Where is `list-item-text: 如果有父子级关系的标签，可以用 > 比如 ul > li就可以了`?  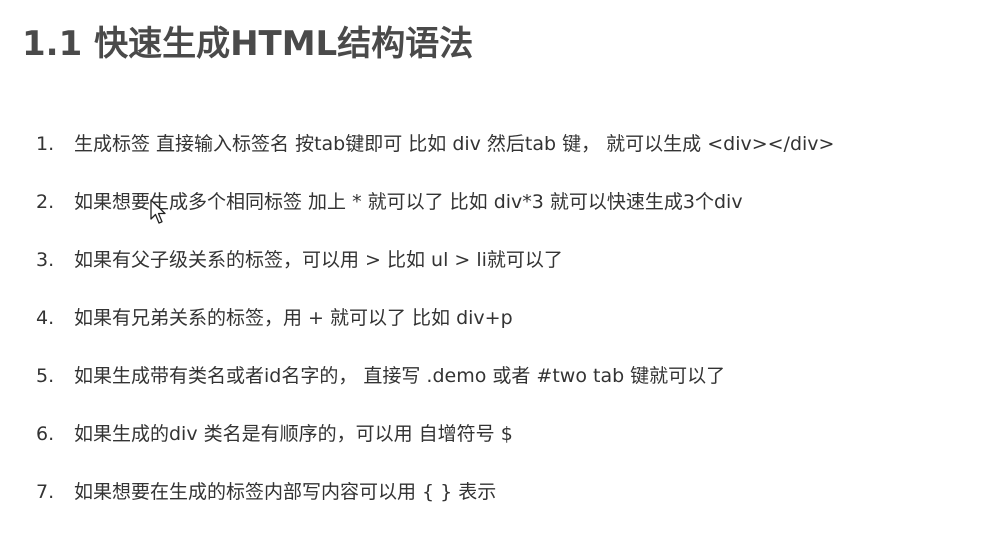
list-item-text: 如果有父子级关系的标签，可以用 > 比如 ul > li就可以了 is located at coordinates (318, 260).